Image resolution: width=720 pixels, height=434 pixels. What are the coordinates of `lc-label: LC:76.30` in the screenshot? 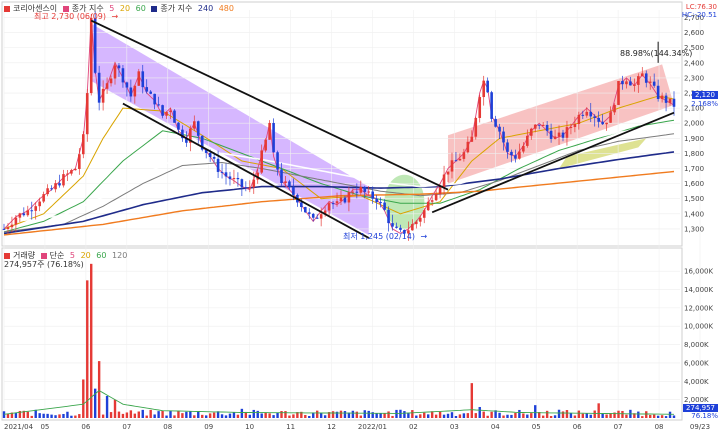 It's located at (701, 7).